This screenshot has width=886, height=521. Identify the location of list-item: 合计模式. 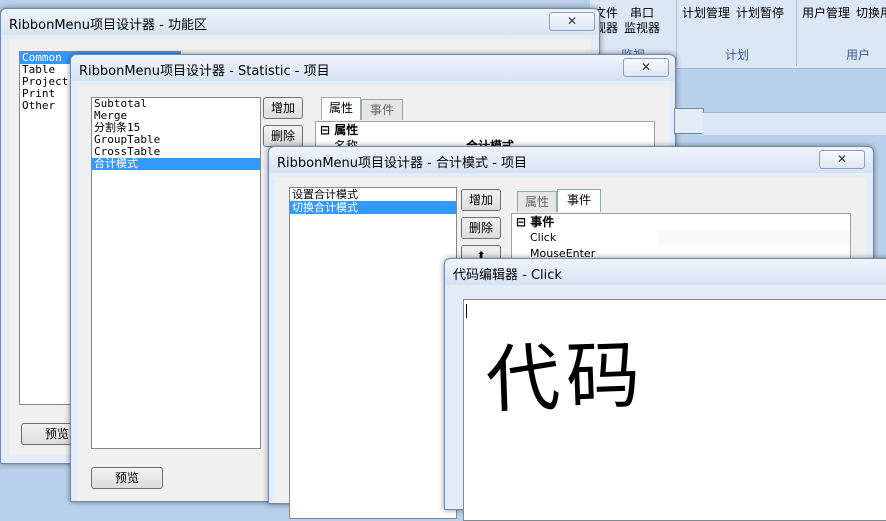
(176, 164).